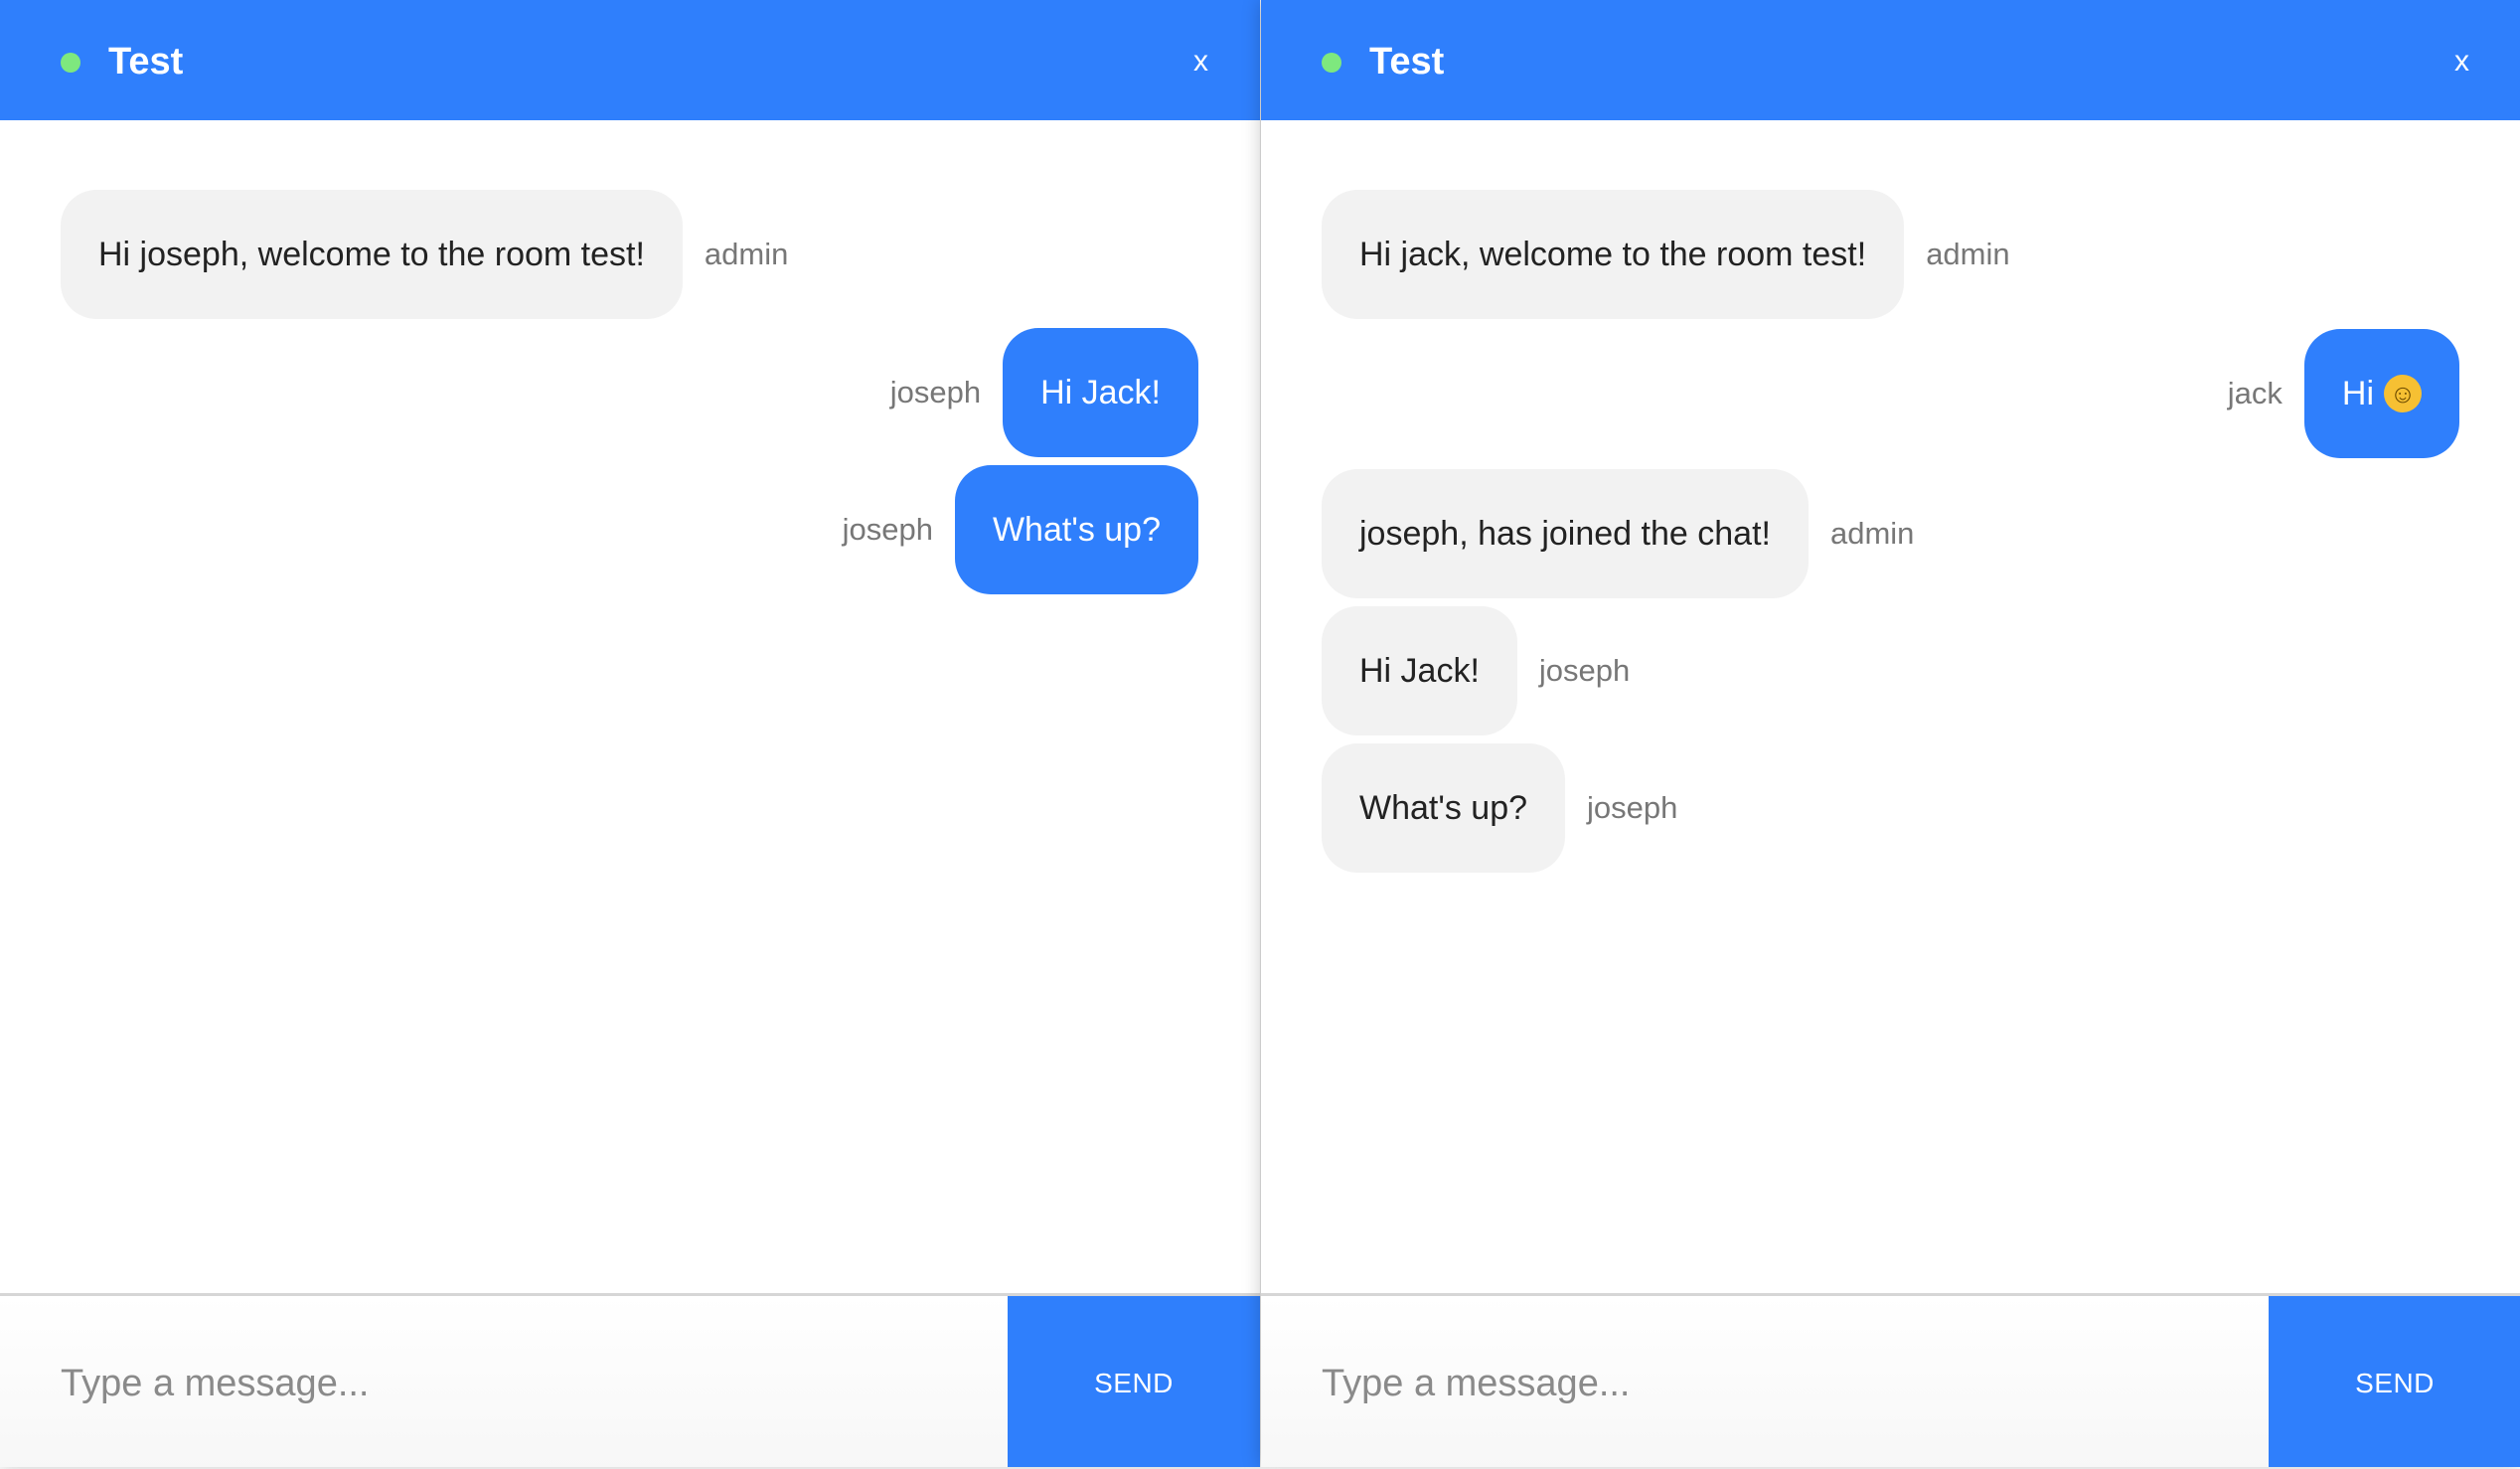  I want to click on message-bubble: joseph, has joined the chat!, so click(1565, 534).